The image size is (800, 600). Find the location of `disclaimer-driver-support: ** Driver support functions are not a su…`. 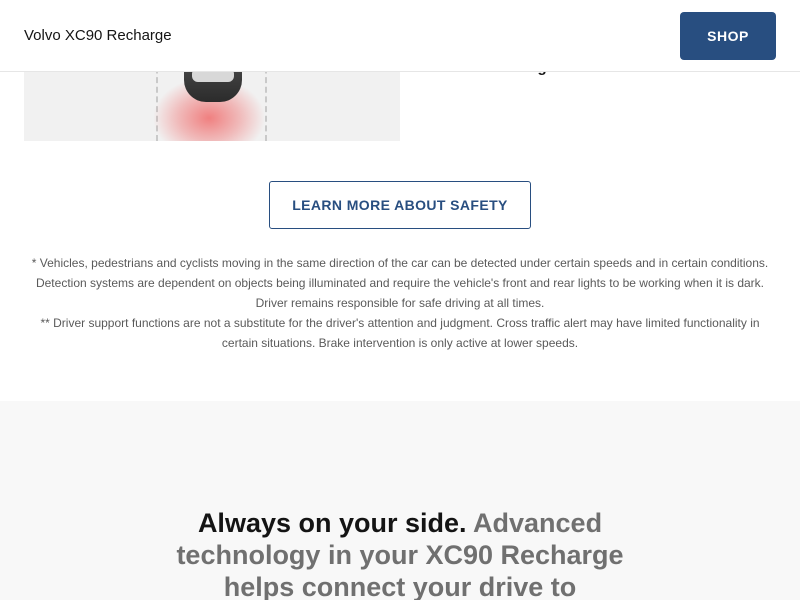

disclaimer-driver-support: ** Driver support functions are not a su… is located at coordinates (400, 333).